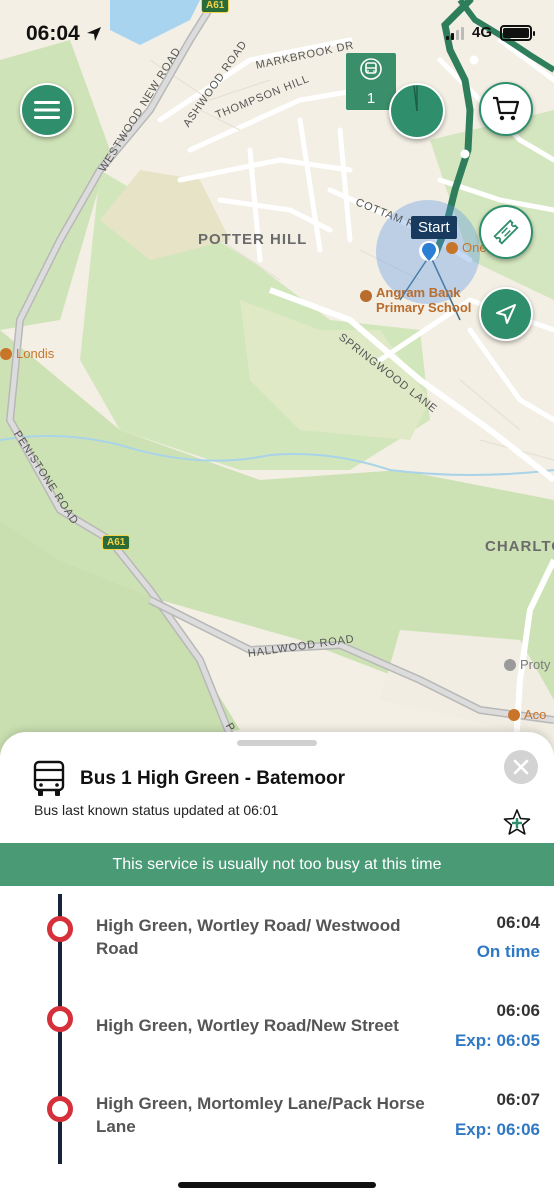 Image resolution: width=554 pixels, height=1200 pixels. I want to click on stop-name: High Green, Wortley Road/New Street, so click(247, 1025).